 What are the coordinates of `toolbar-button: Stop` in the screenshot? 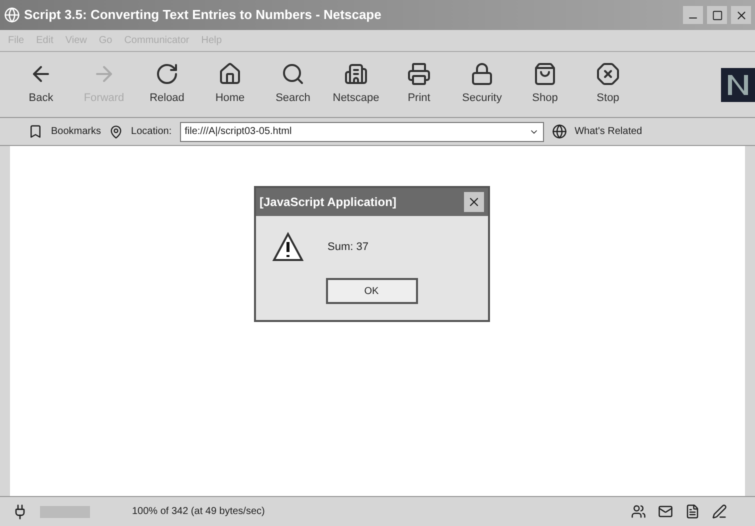 It's located at (608, 84).